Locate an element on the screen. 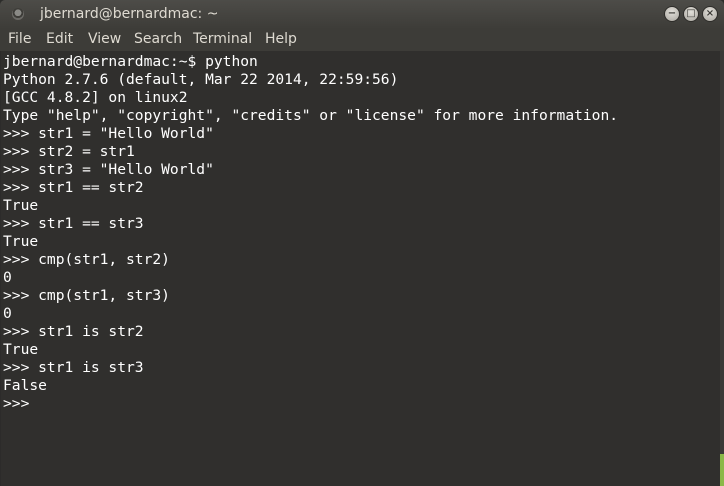 The width and height of the screenshot is (724, 486). window-title: jbernard@bernardmac: ~ is located at coordinates (129, 14).